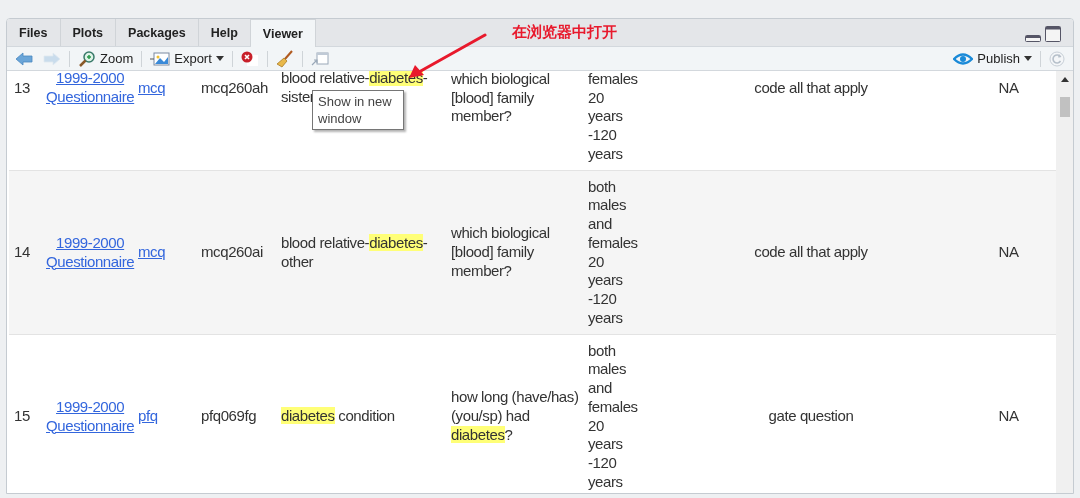 The image size is (1080, 498). What do you see at coordinates (22, 88) in the screenshot?
I see `row-number: 13` at bounding box center [22, 88].